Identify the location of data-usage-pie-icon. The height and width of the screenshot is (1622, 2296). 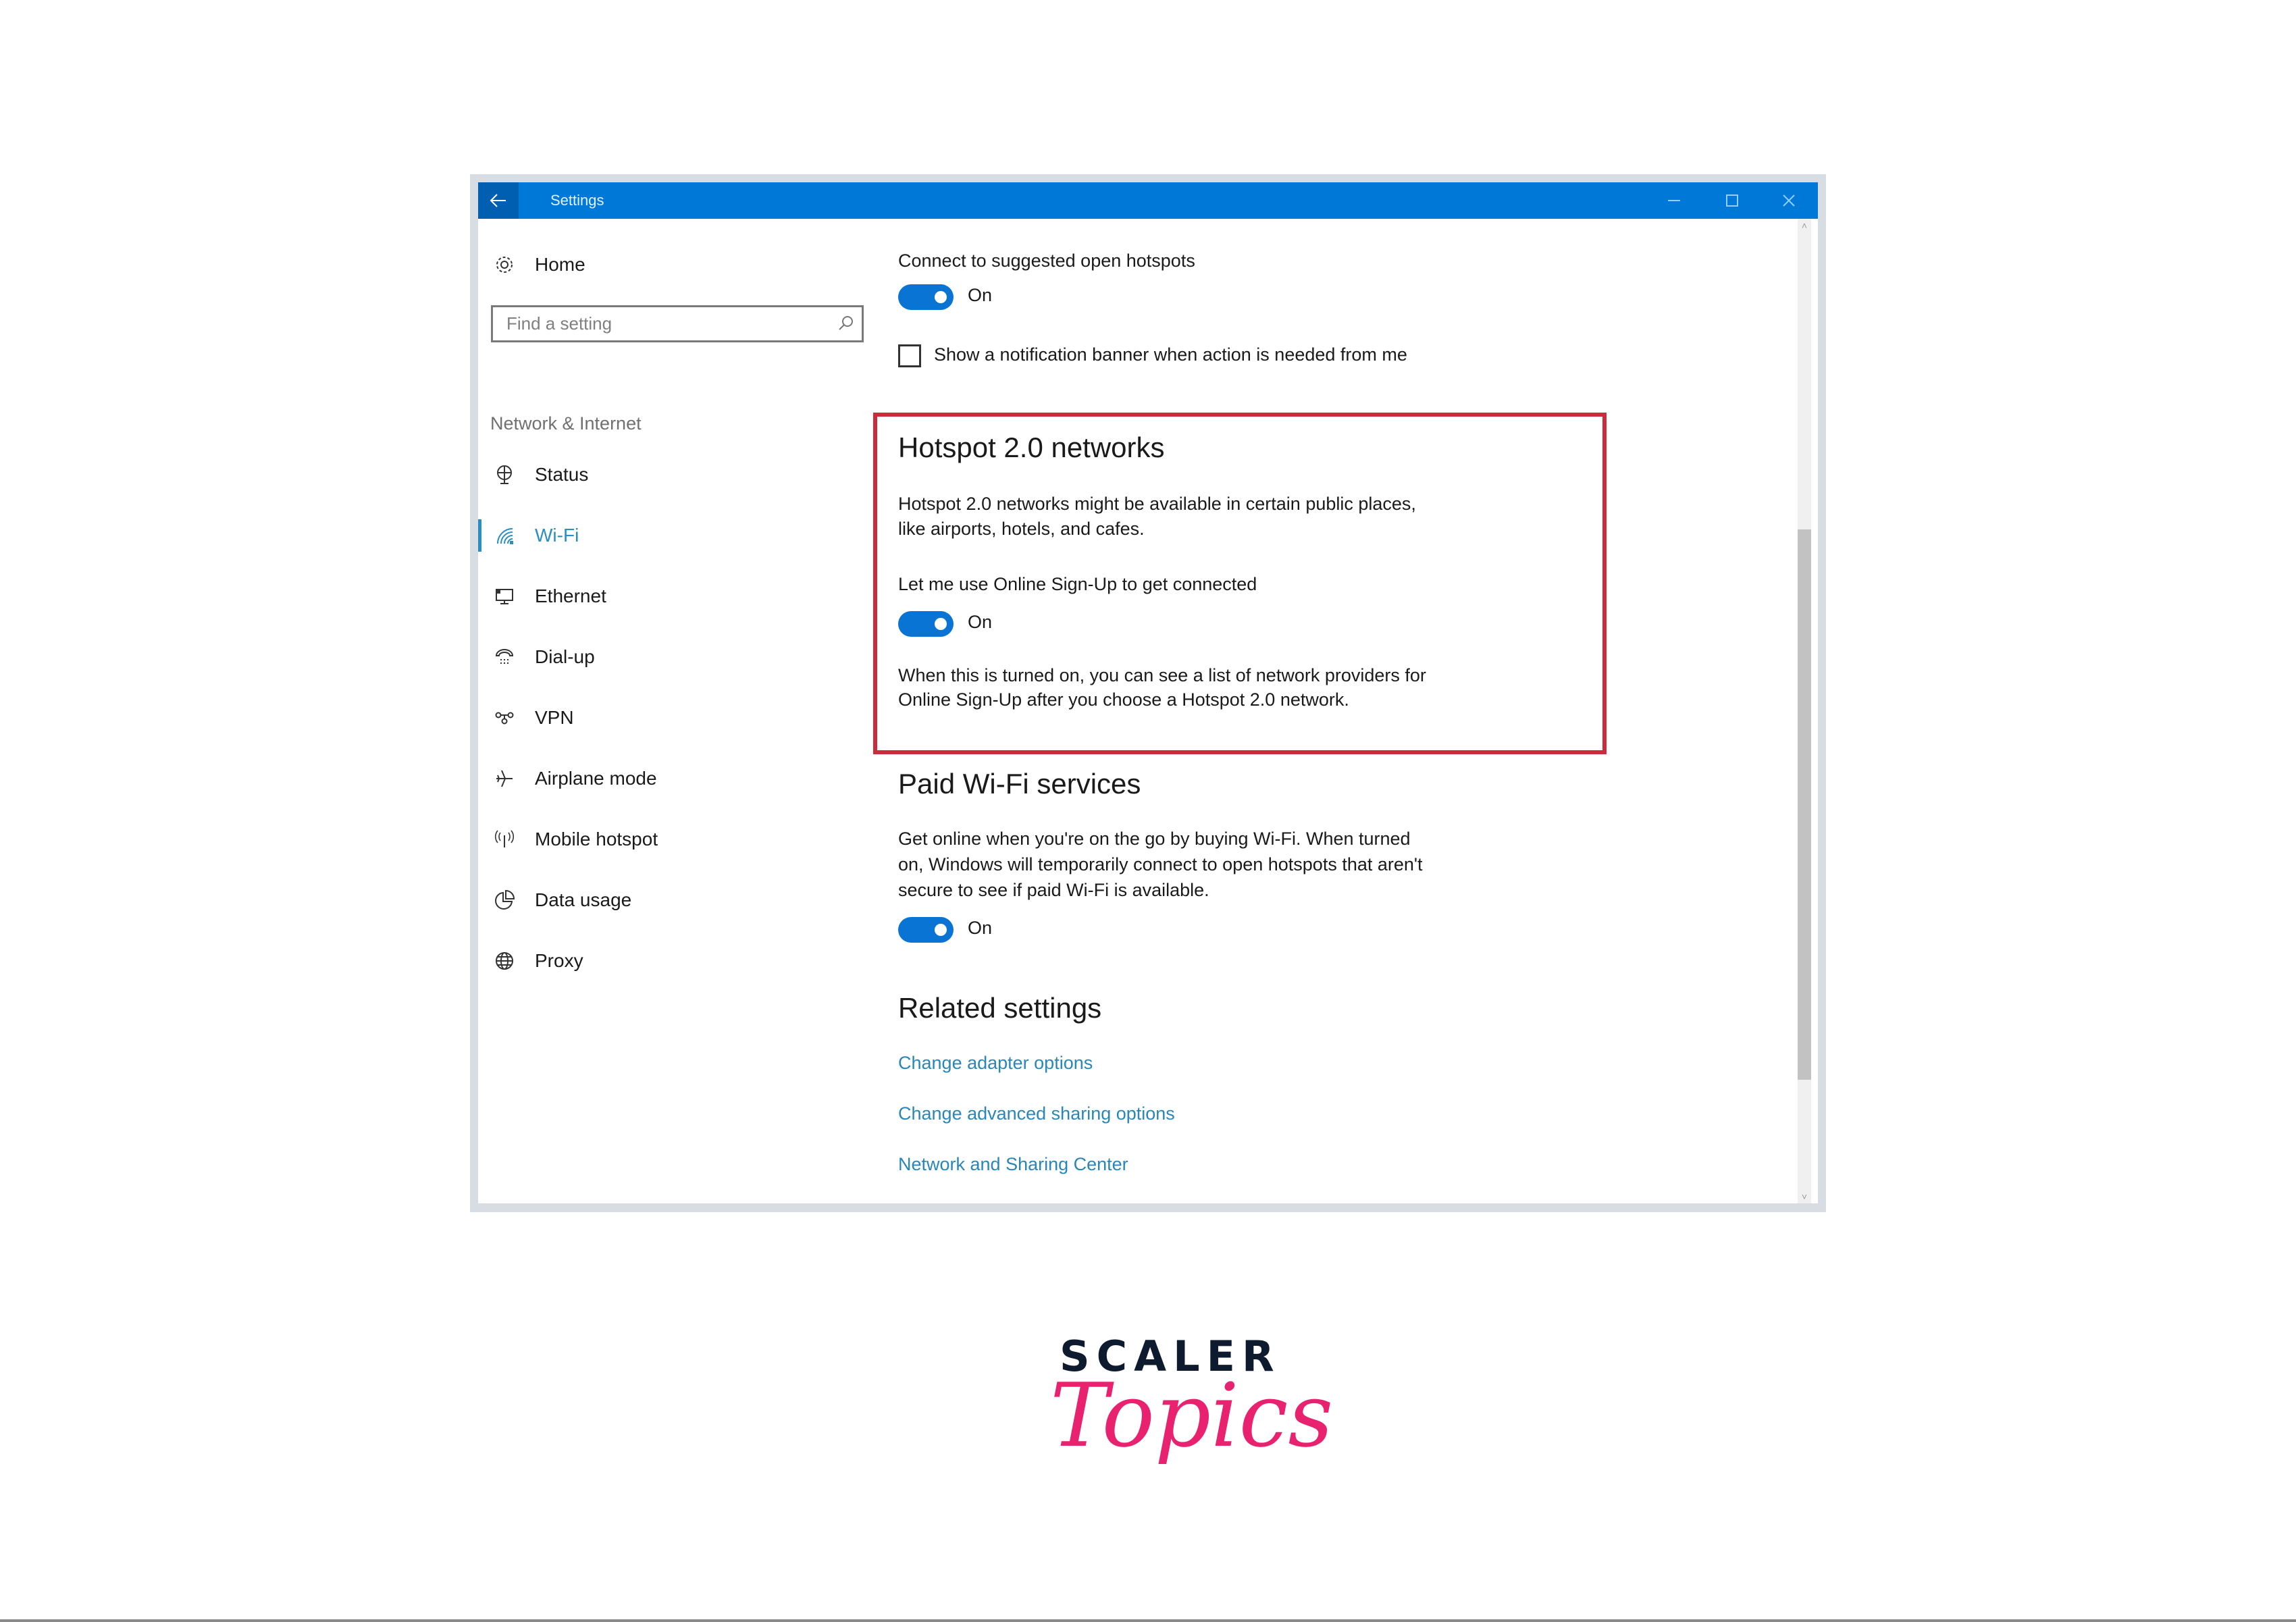
(504, 901).